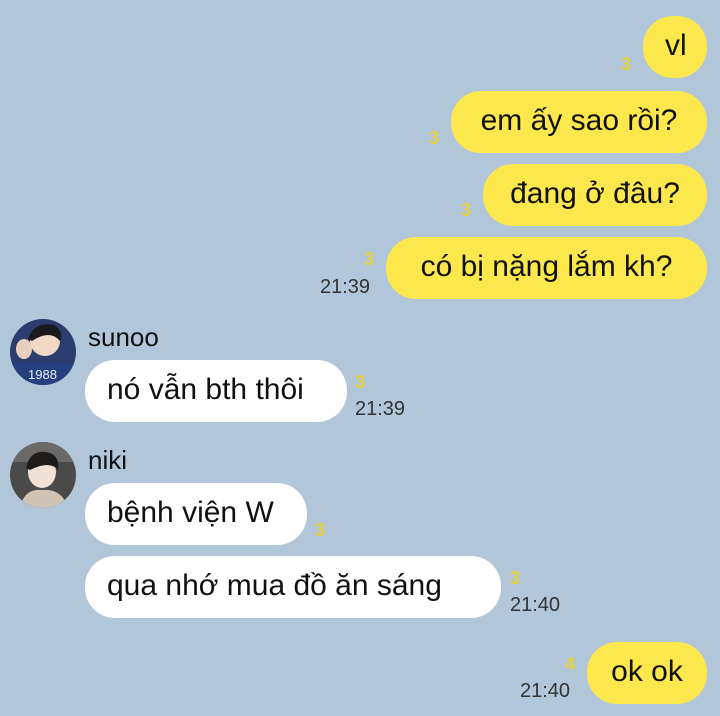 The image size is (720, 716). Describe the element at coordinates (675, 47) in the screenshot. I see `my-message-bubble: vl` at that location.